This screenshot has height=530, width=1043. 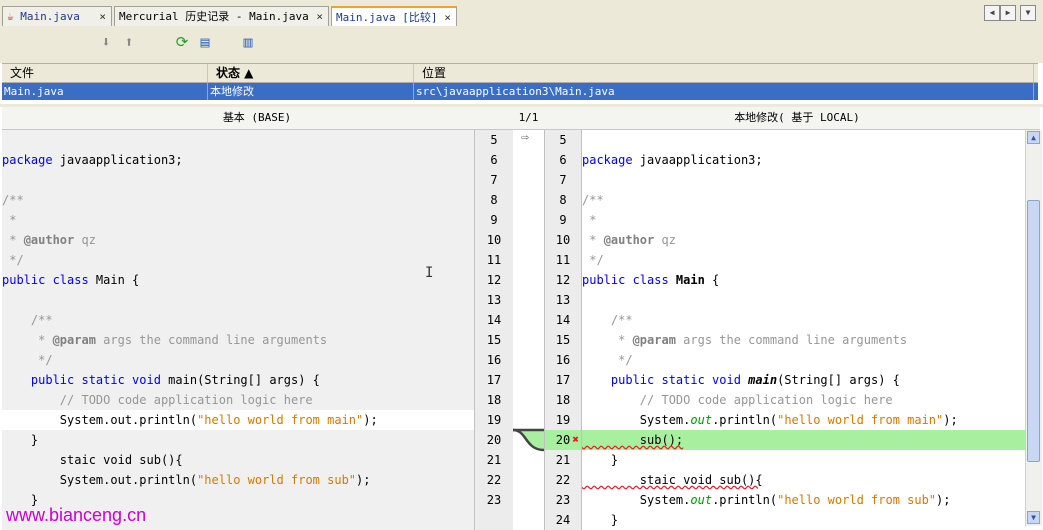 What do you see at coordinates (10, 16) in the screenshot?
I see `java-file-icon: ☕` at bounding box center [10, 16].